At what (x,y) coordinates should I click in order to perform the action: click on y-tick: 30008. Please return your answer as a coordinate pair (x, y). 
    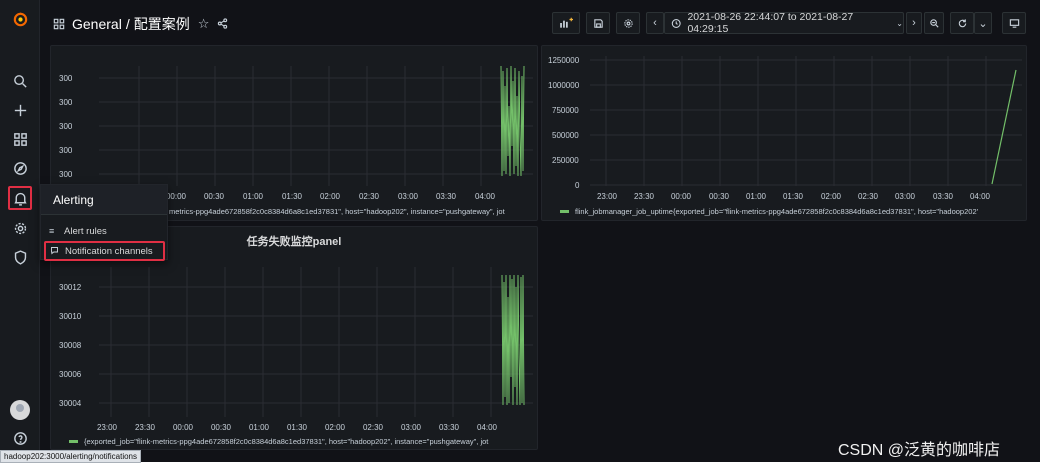
    Looking at the image, I should click on (70, 345).